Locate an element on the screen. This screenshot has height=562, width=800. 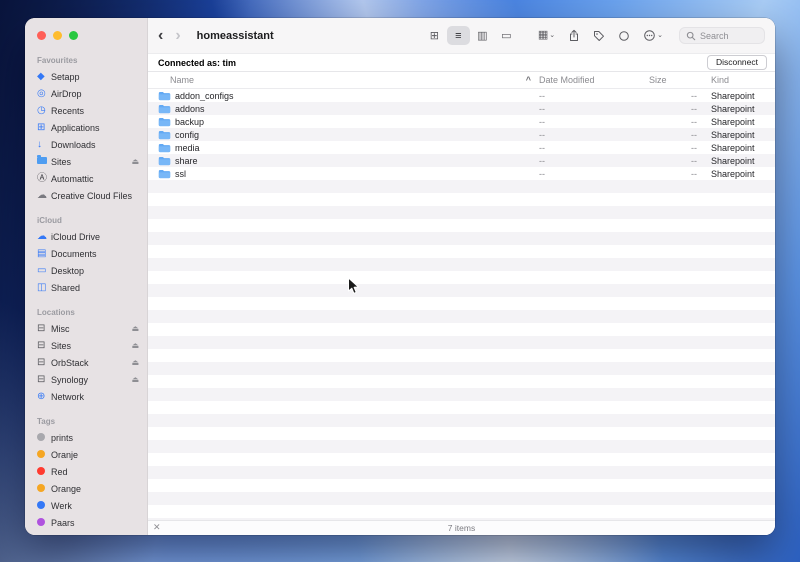
sidebar-item-airdrop: ◎ AirDrop is located at coordinates (86, 93).